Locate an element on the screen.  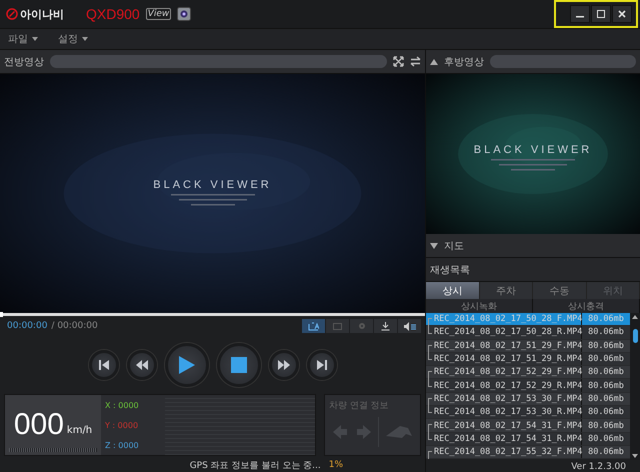
skip-back-icon is located at coordinates (103, 365).